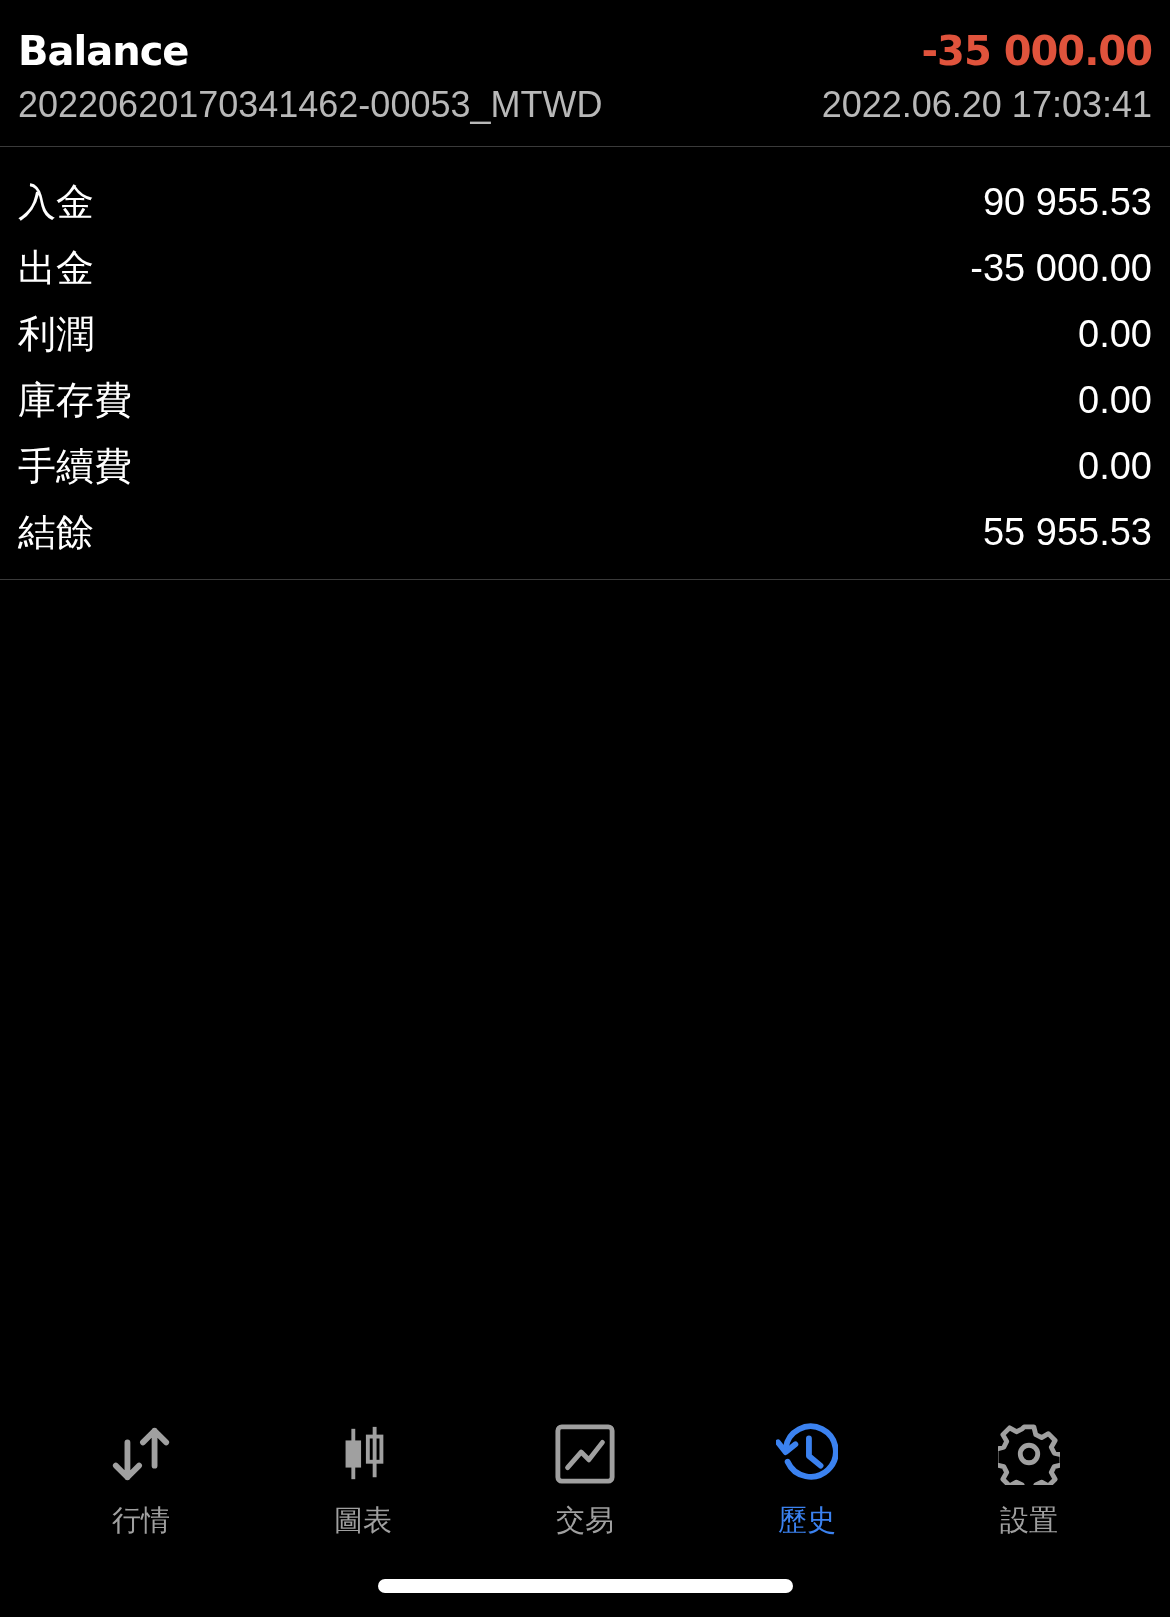  I want to click on summary-value: -35 000.00, so click(1061, 268).